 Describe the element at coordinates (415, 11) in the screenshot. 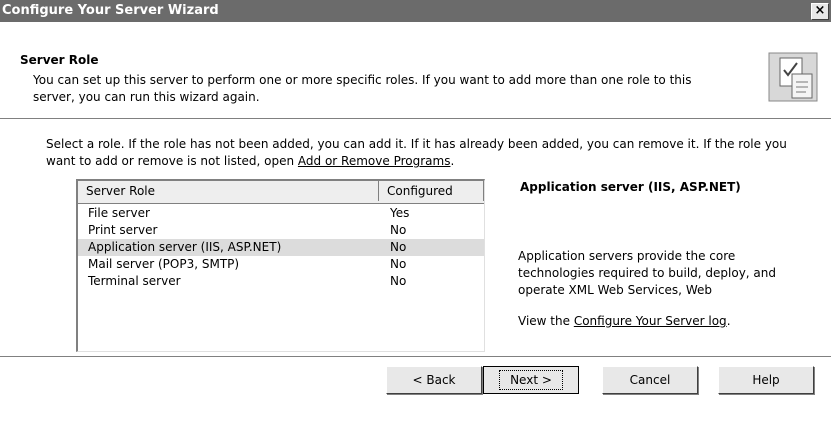

I see `title-bar: Configure Your Server Wizard ×` at that location.